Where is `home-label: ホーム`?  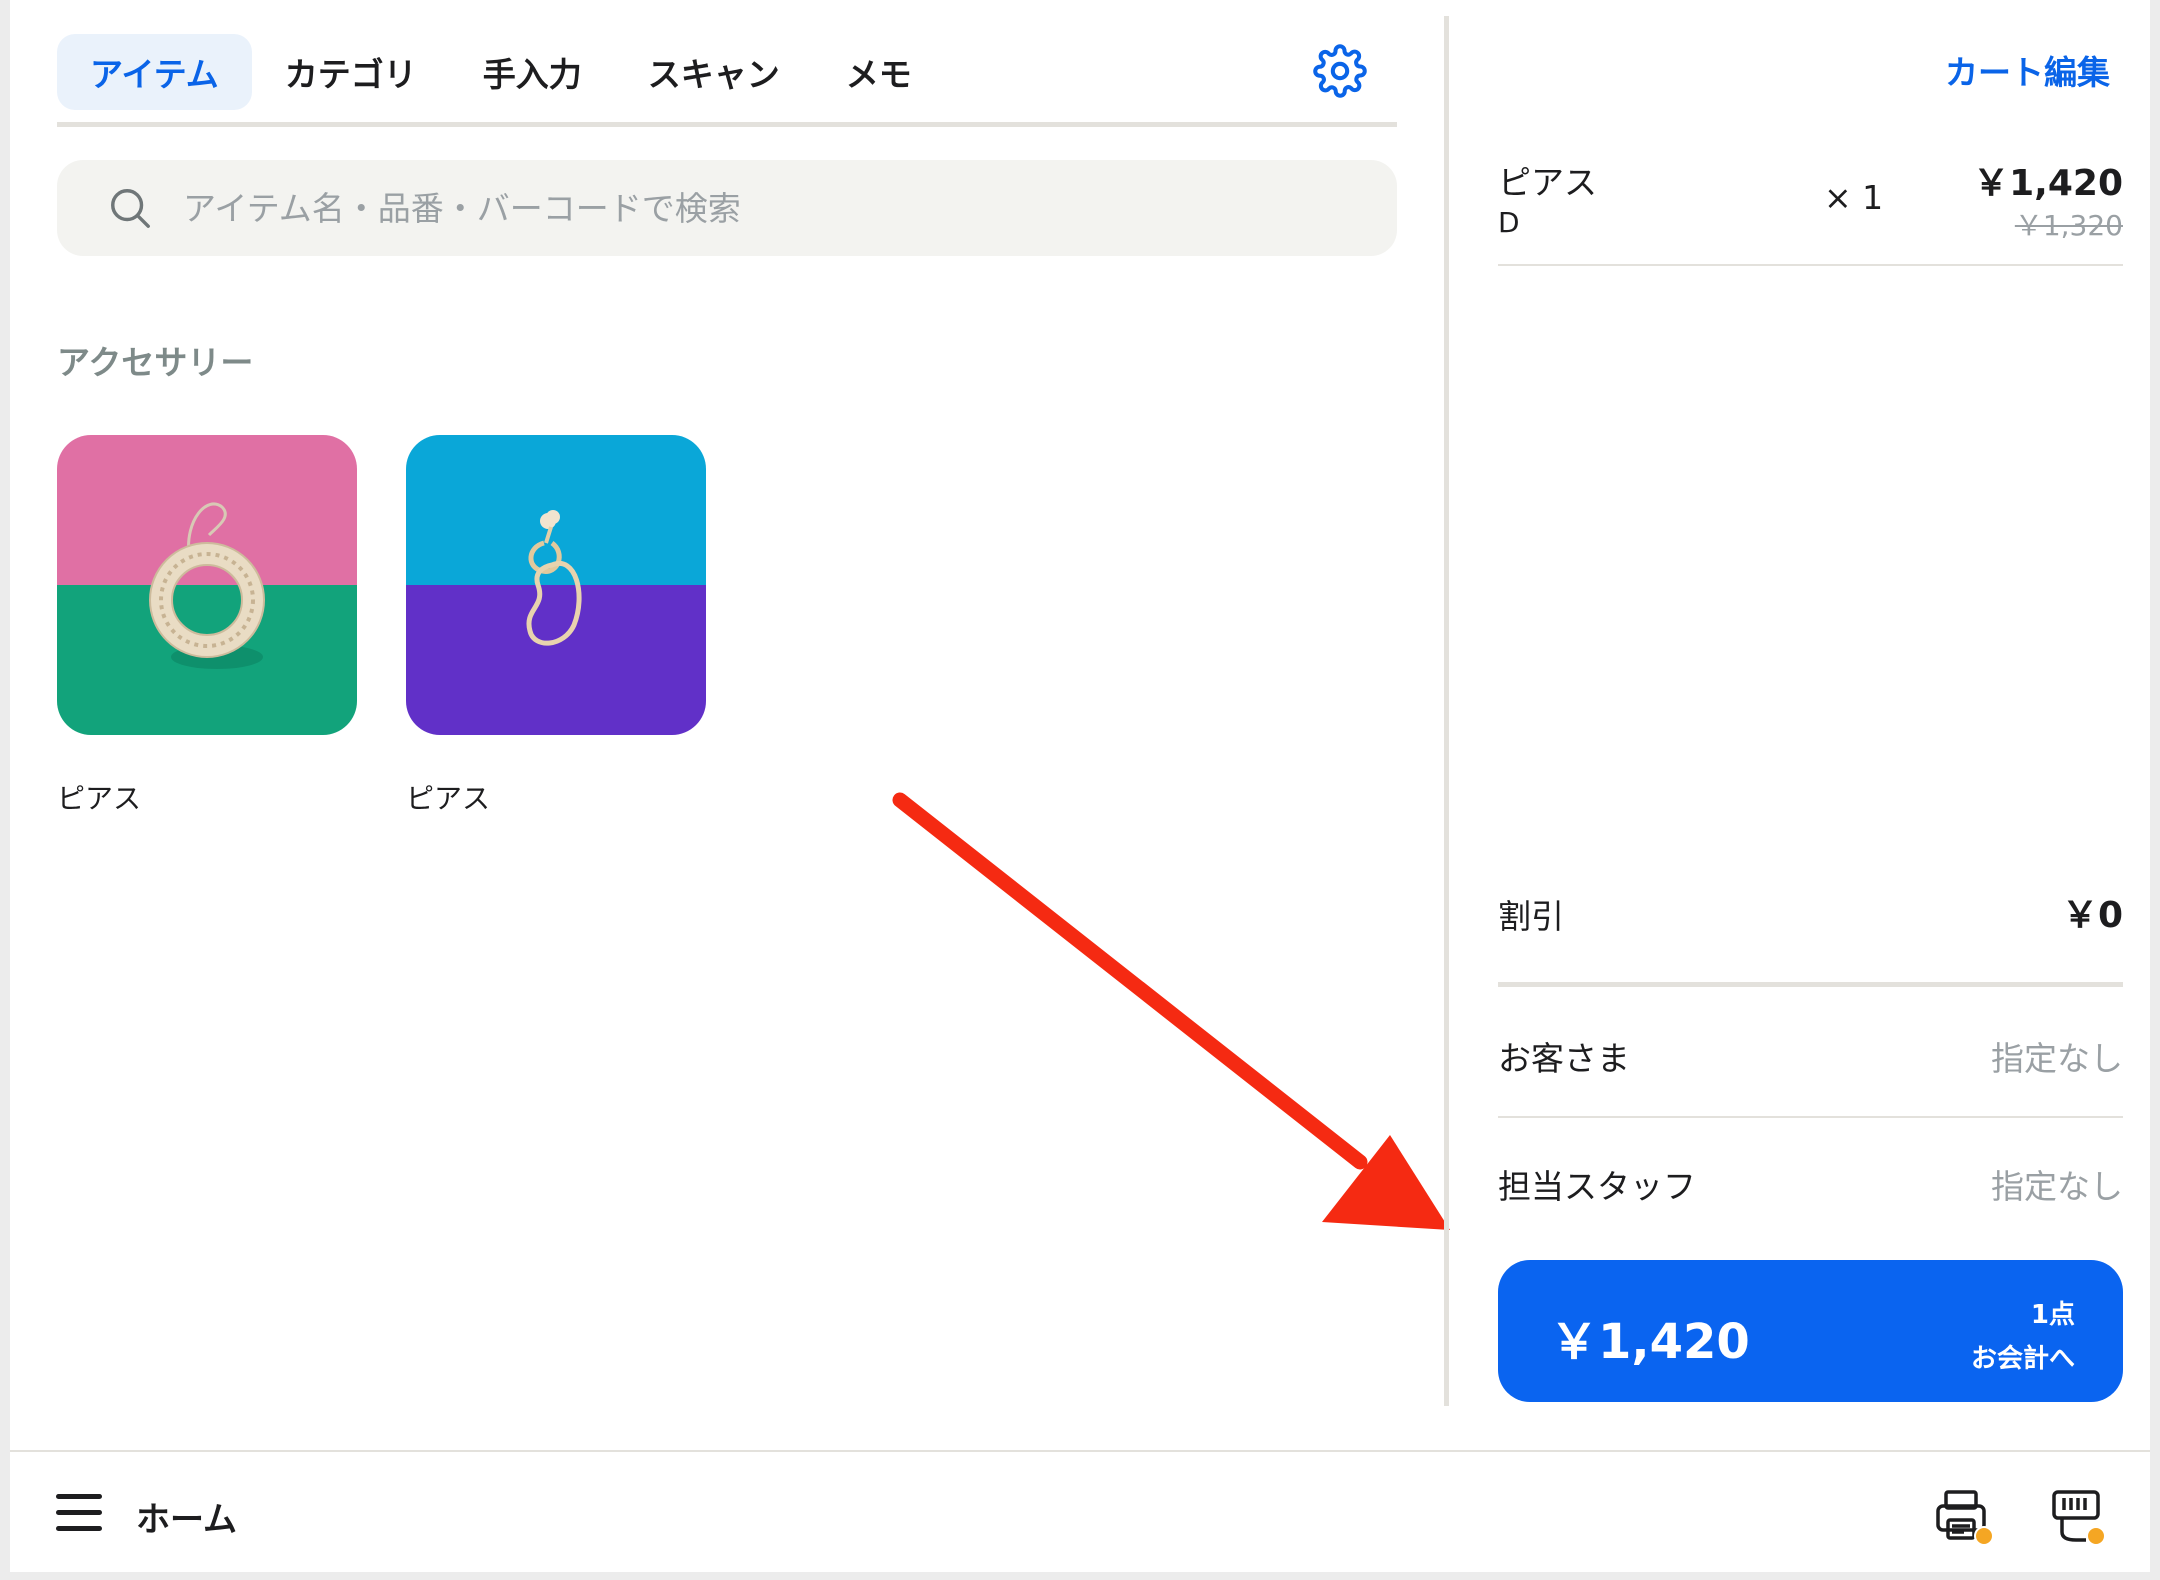 home-label: ホーム is located at coordinates (186, 1520).